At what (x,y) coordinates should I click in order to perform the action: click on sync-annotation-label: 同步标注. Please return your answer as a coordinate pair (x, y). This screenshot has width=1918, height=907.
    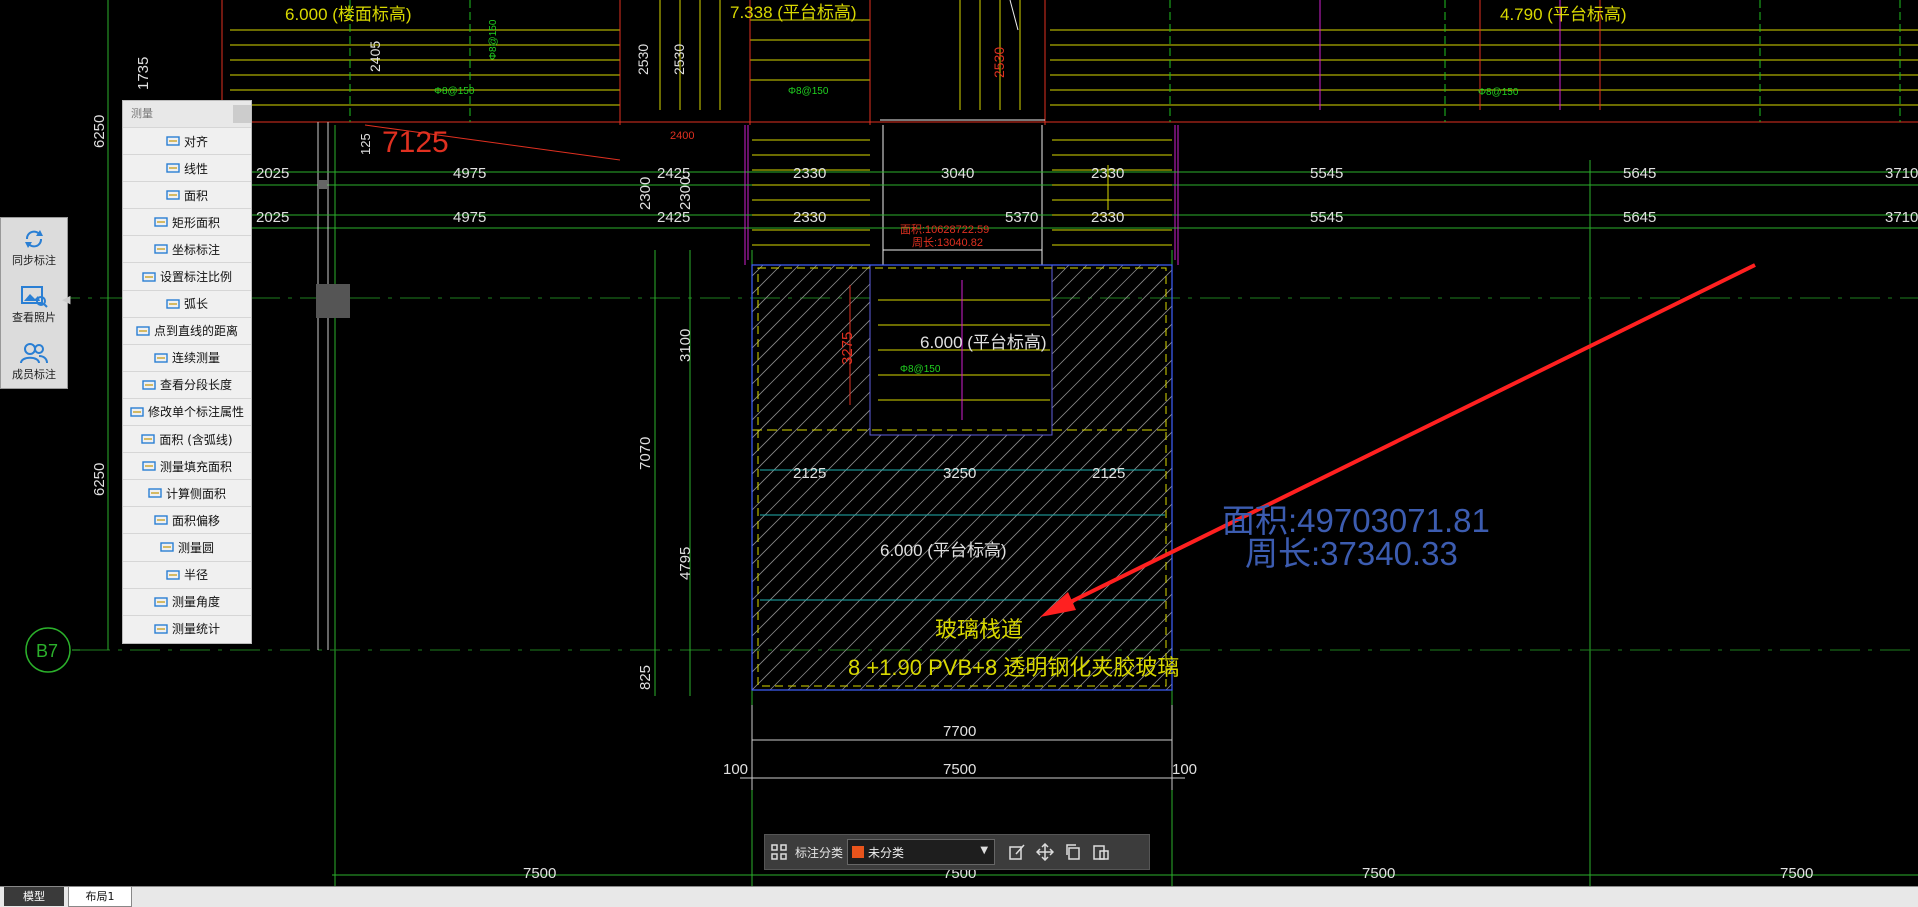
    Looking at the image, I should click on (34, 260).